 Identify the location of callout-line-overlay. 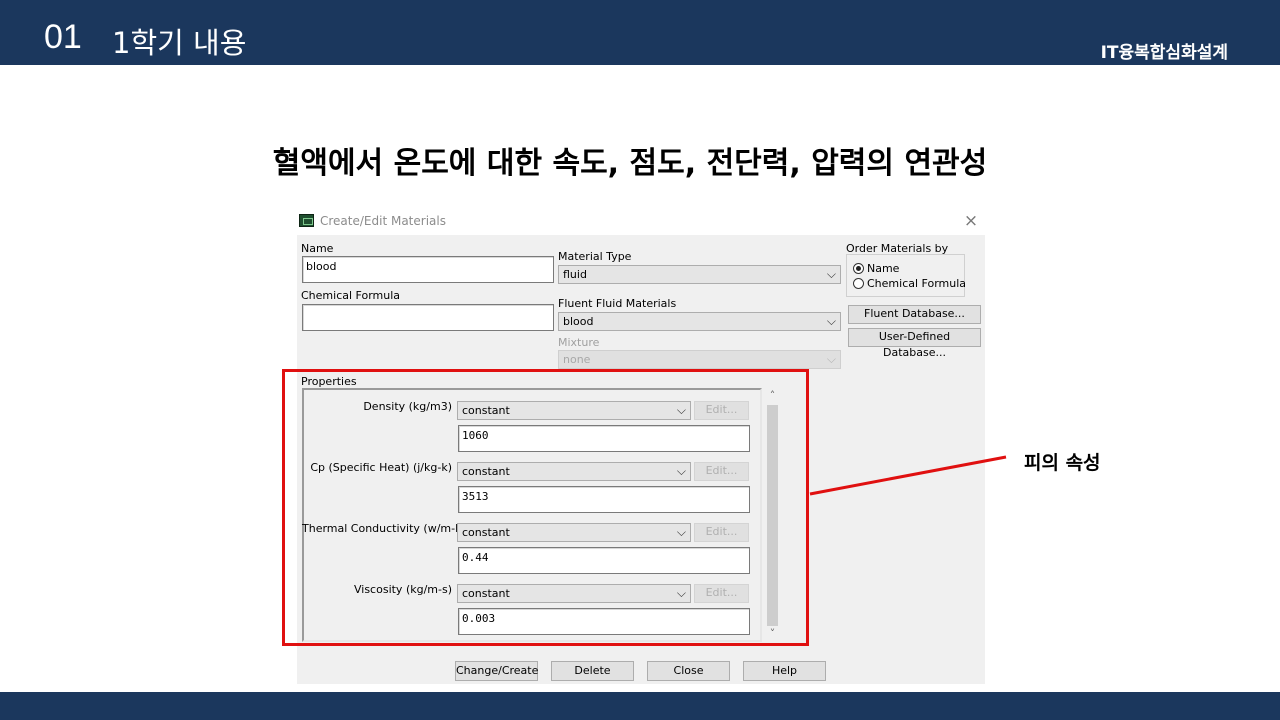
(908, 475).